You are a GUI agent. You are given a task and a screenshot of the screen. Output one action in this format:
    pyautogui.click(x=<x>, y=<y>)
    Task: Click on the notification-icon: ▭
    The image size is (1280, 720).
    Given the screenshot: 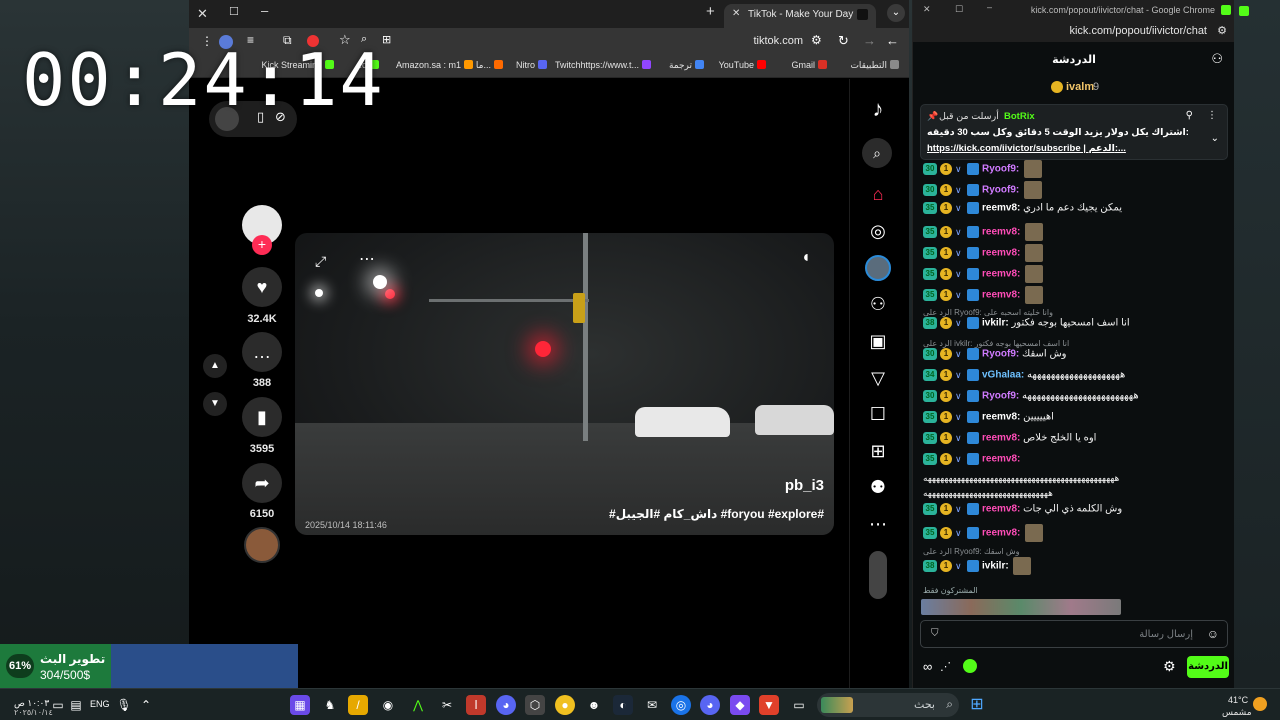 What is the action you would take?
    pyautogui.click(x=58, y=705)
    